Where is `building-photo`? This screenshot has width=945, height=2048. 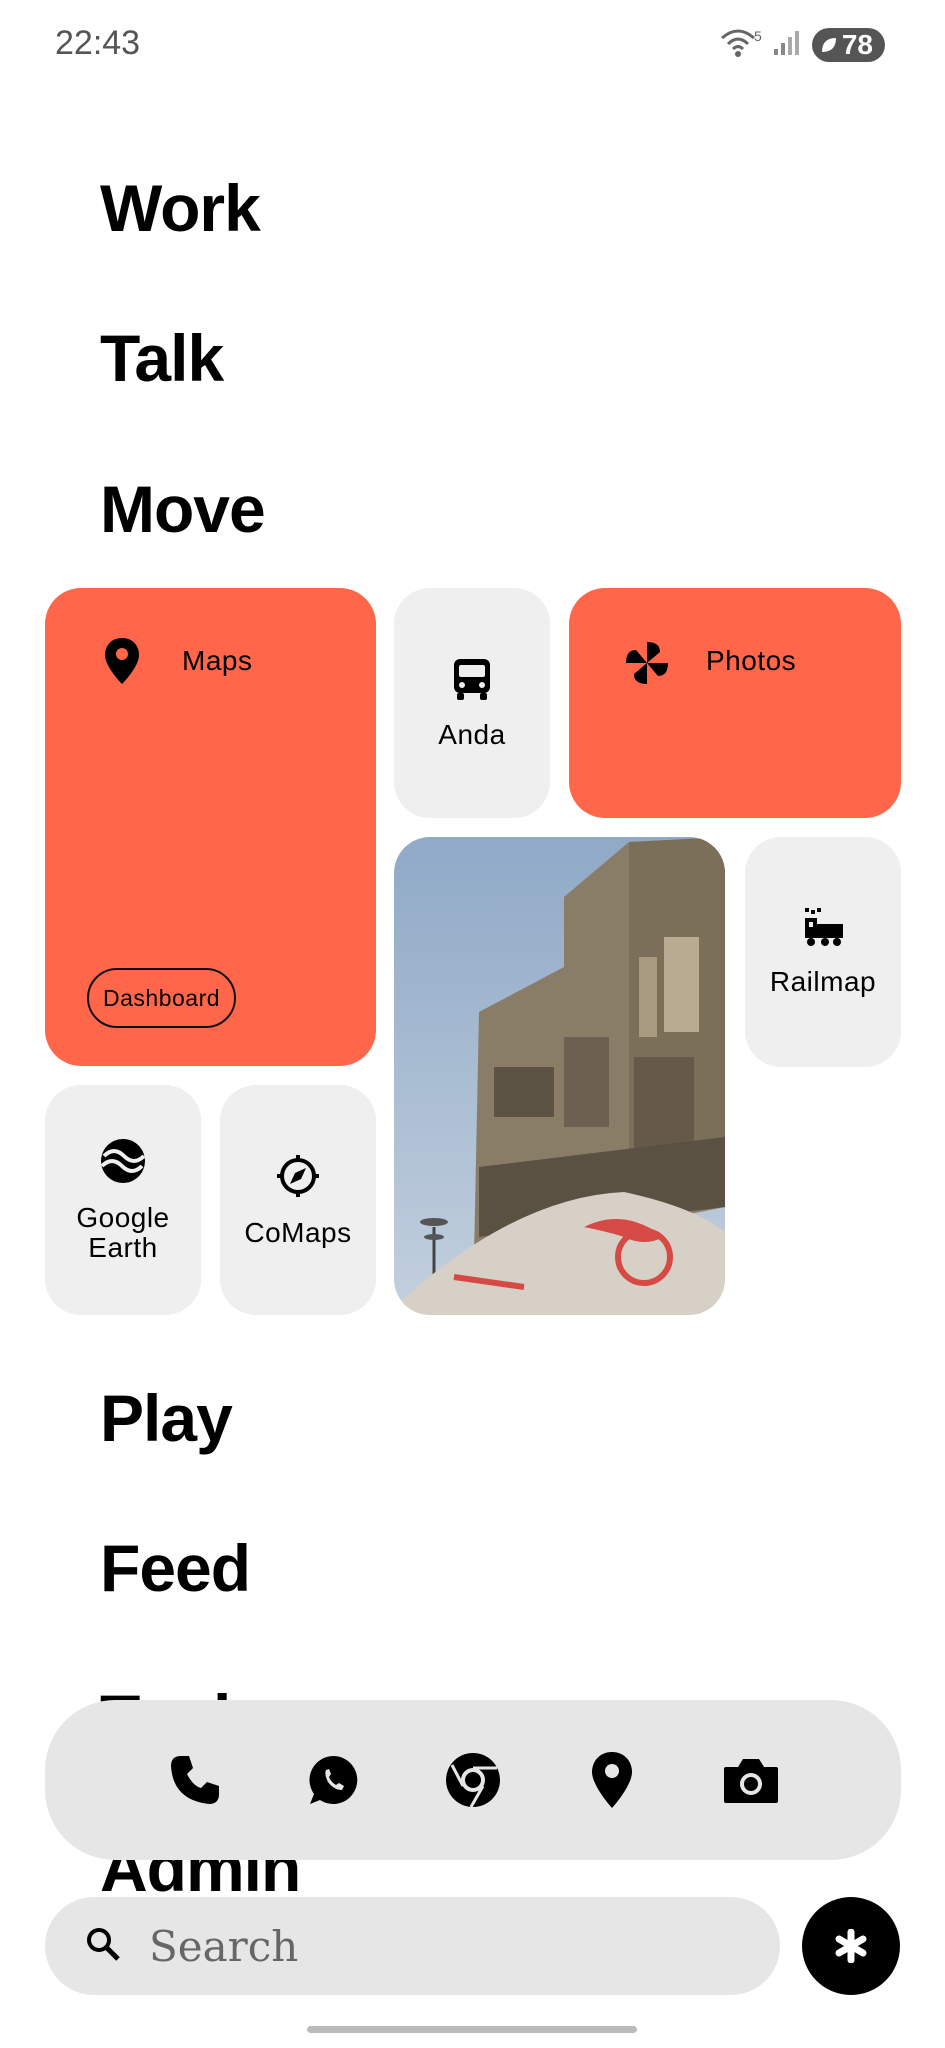
building-photo is located at coordinates (559, 1076).